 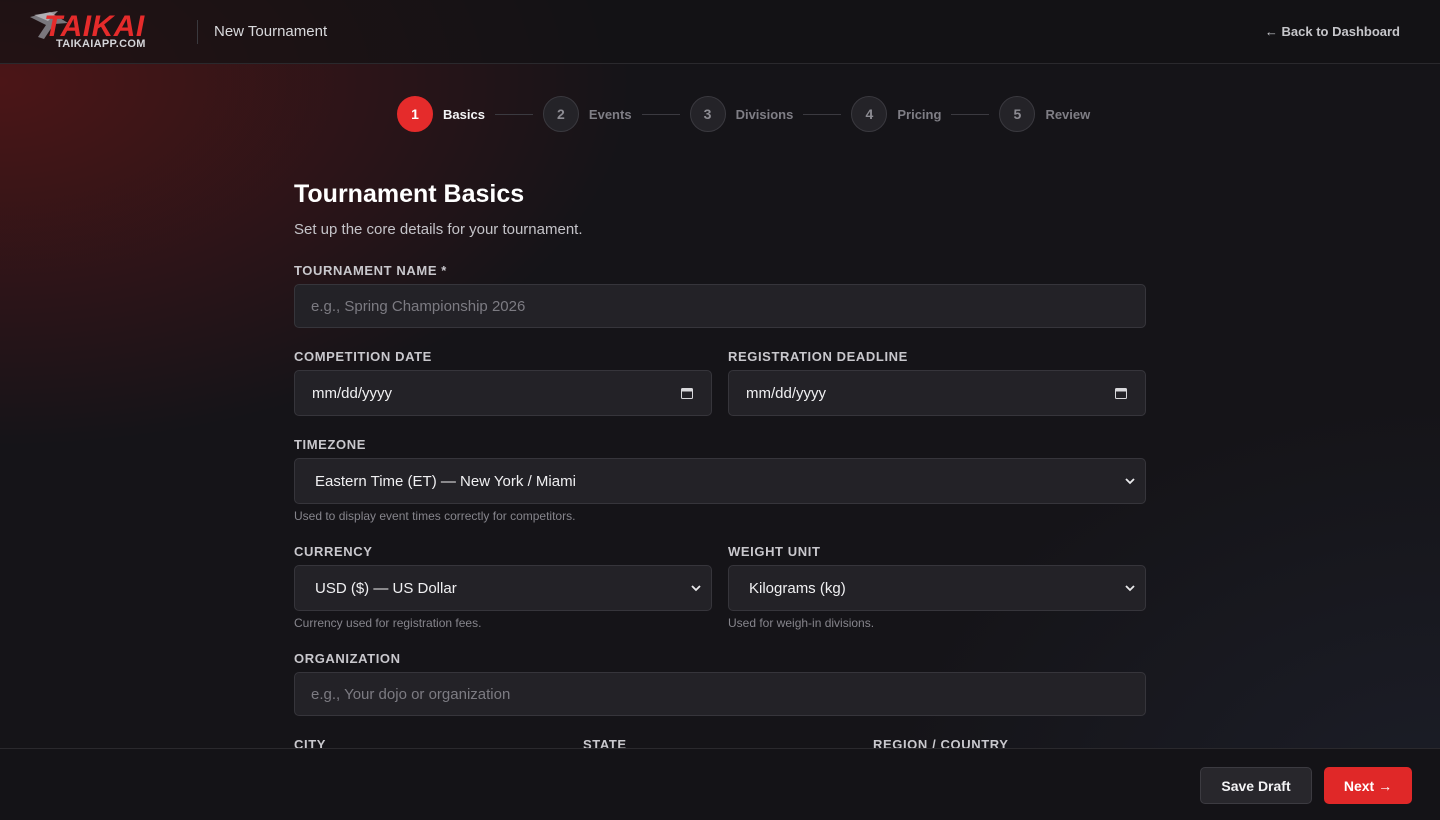 What do you see at coordinates (720, 481) in the screenshot?
I see `timezone-select: Eastern Time (ET) — New York / Miami` at bounding box center [720, 481].